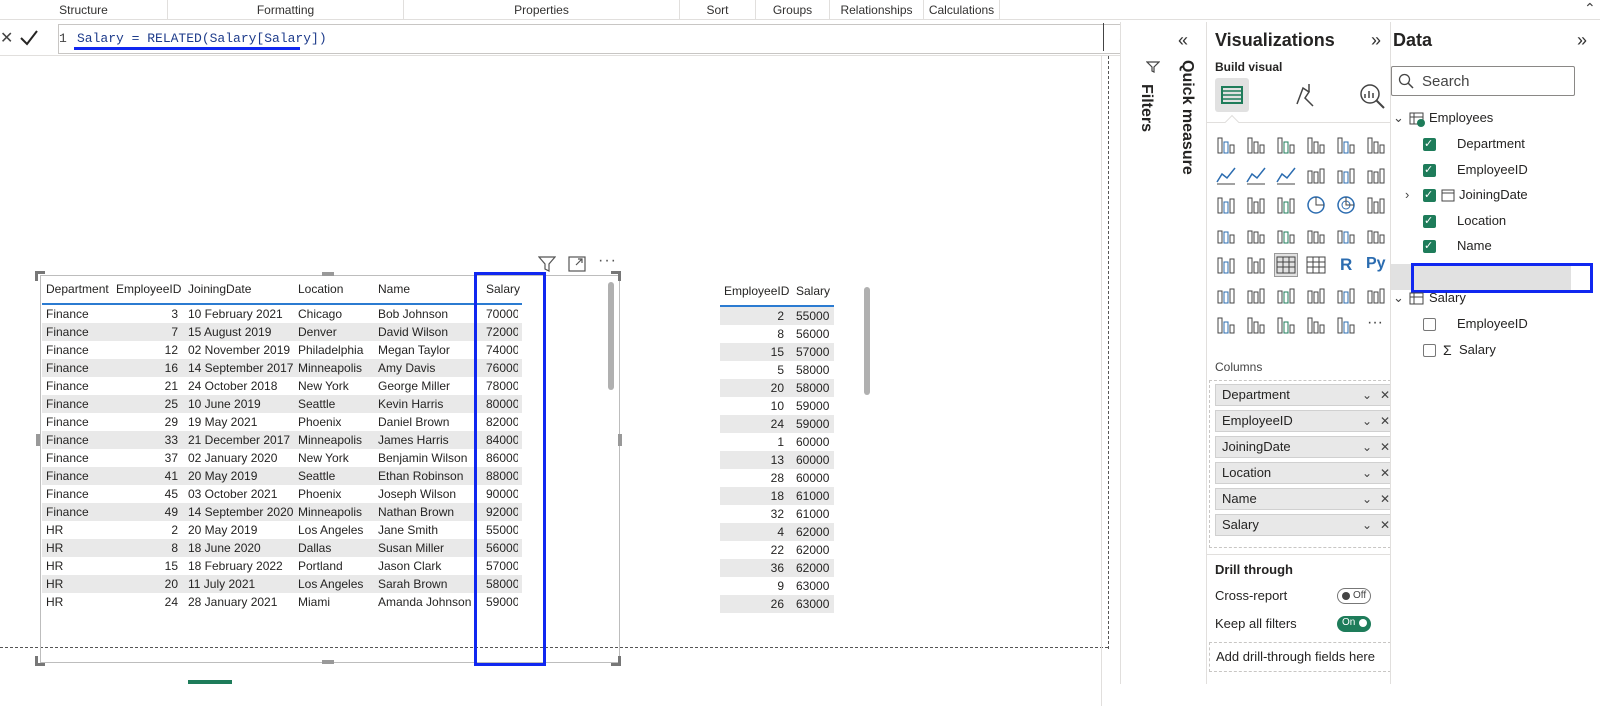 The width and height of the screenshot is (1600, 706). What do you see at coordinates (1504, 324) in the screenshot?
I see `salary-field-employeeid: EmployeeID` at bounding box center [1504, 324].